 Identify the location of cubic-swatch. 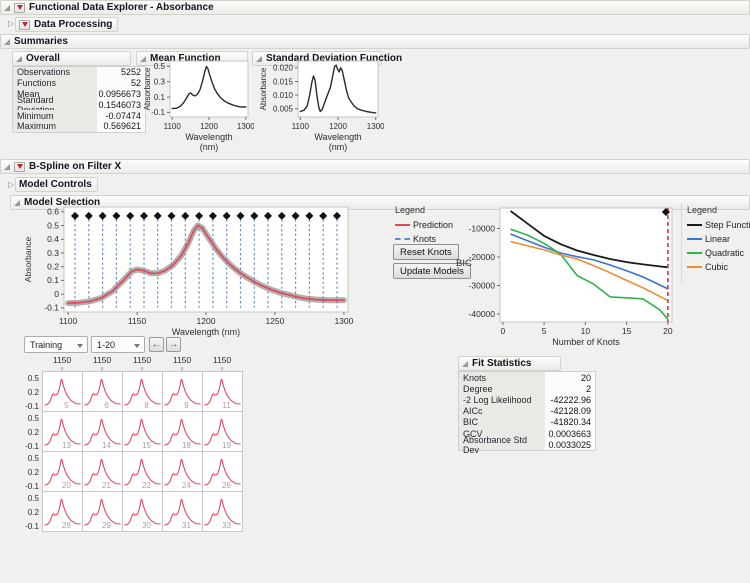
(694, 267).